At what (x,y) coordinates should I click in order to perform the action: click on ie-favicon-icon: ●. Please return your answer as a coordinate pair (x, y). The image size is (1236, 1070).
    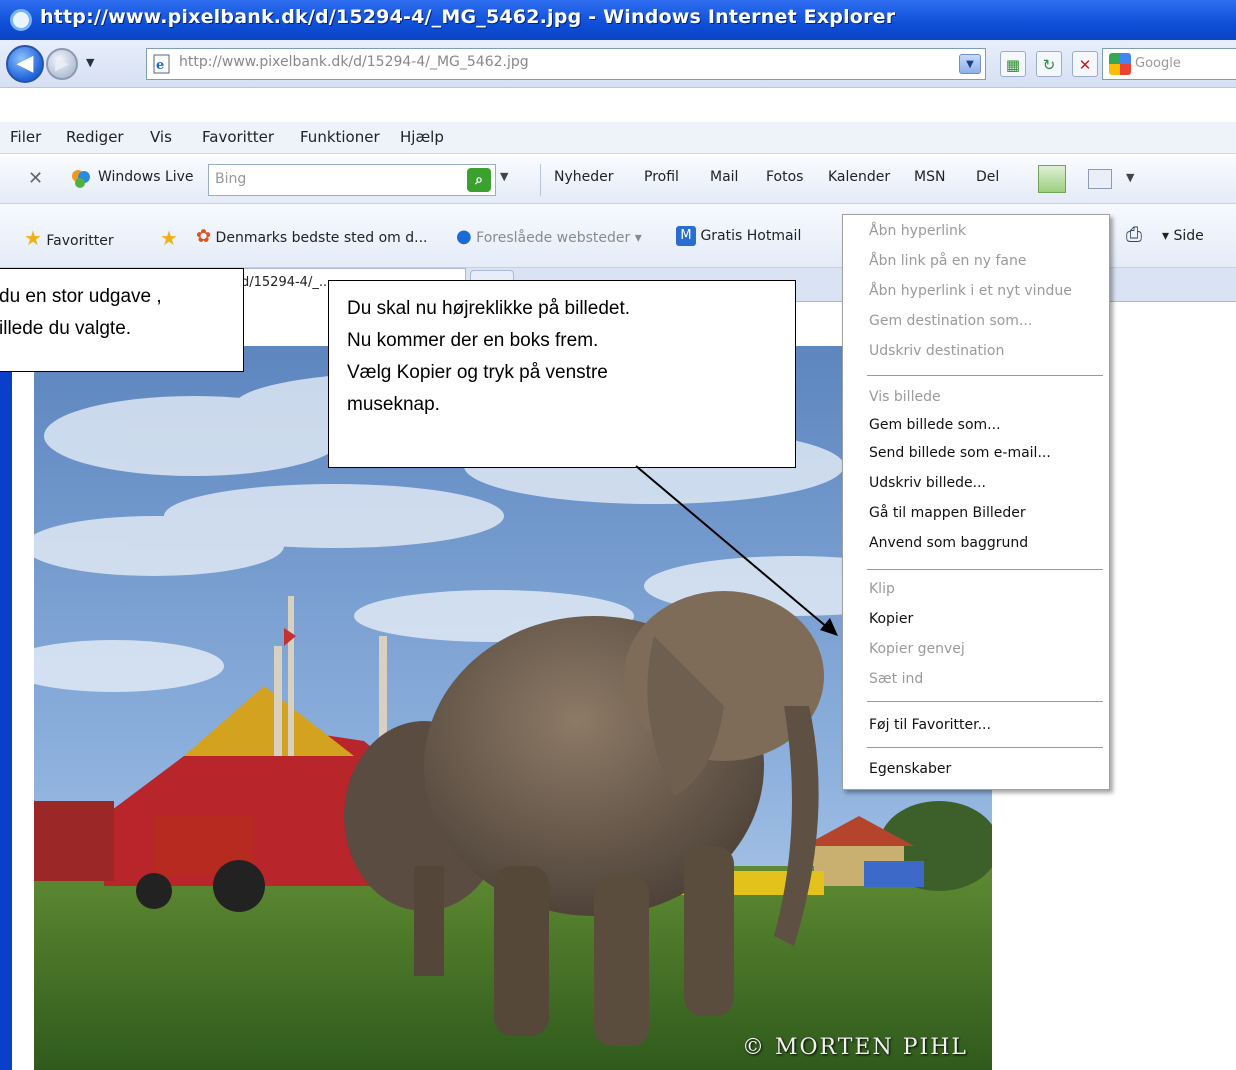
    Looking at the image, I should click on (464, 236).